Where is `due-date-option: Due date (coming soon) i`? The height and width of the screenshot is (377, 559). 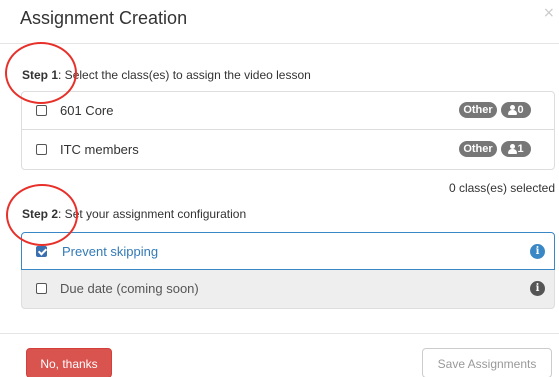
due-date-option: Due date (coming soon) i is located at coordinates (288, 289).